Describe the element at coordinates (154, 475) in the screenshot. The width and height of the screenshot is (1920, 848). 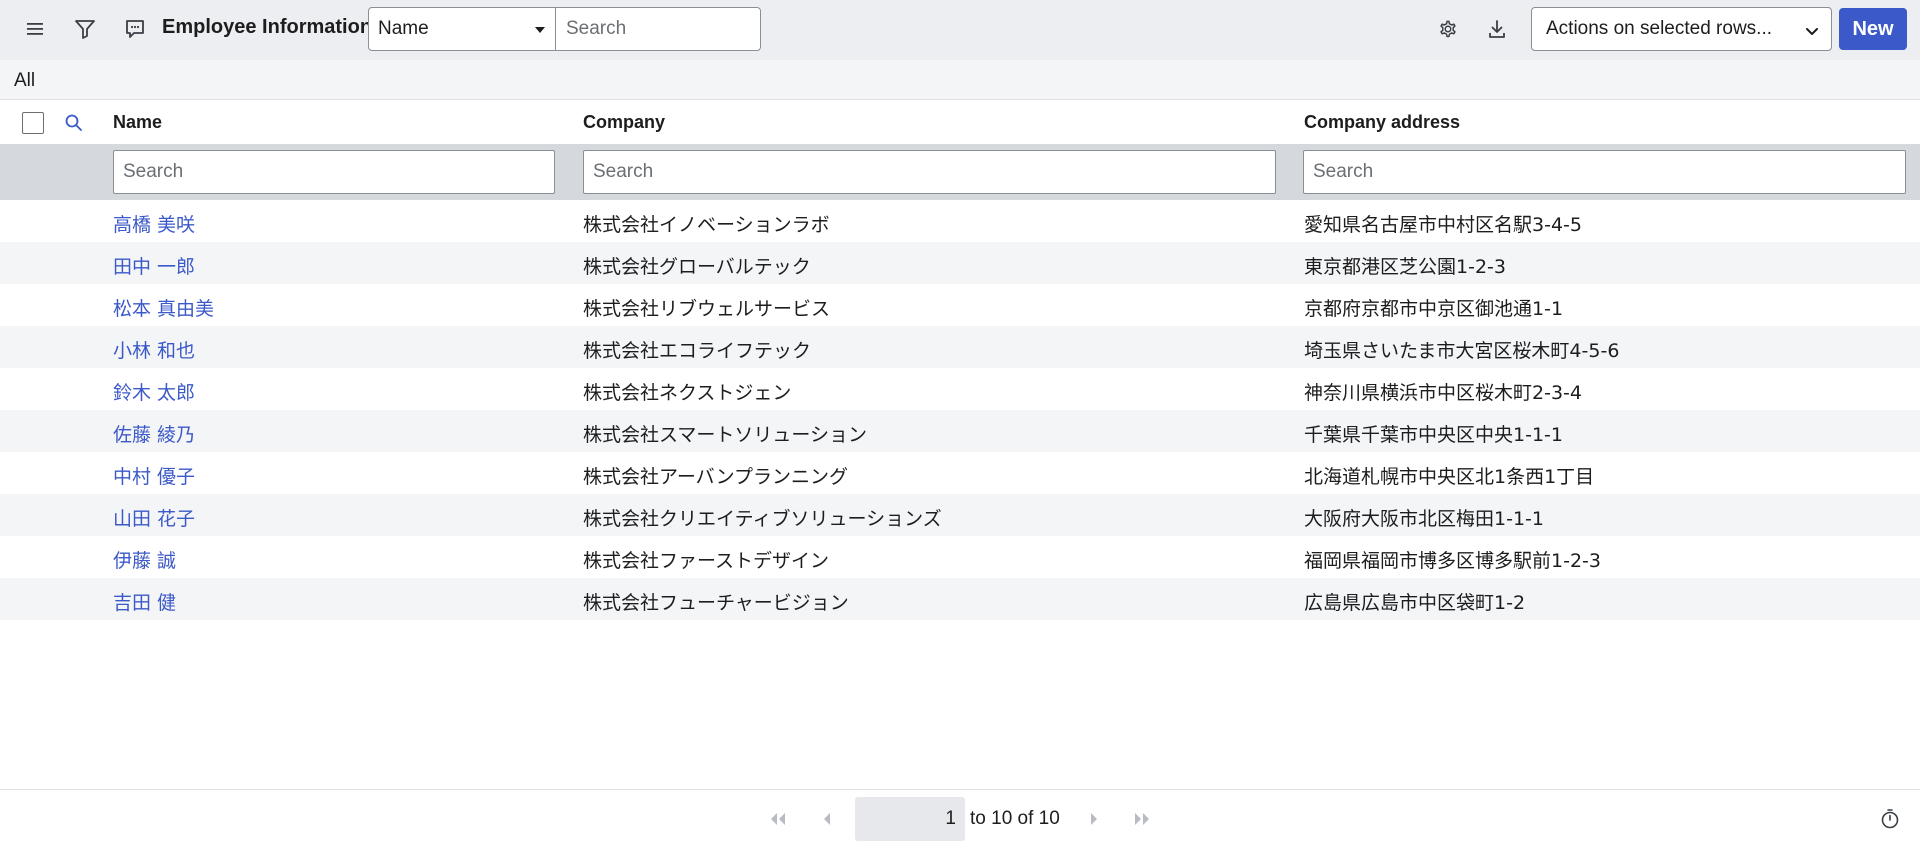
I see `employee-name-link: 中村 優子` at that location.